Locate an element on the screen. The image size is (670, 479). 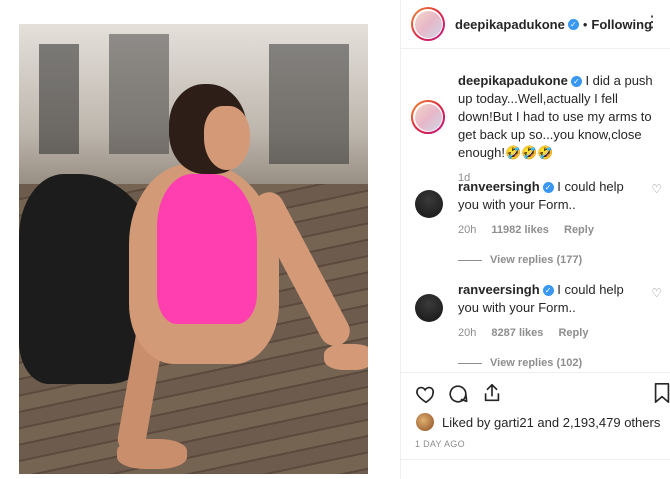
comment-meta: 20h 8287 likes Reply is located at coordinates (553, 333).